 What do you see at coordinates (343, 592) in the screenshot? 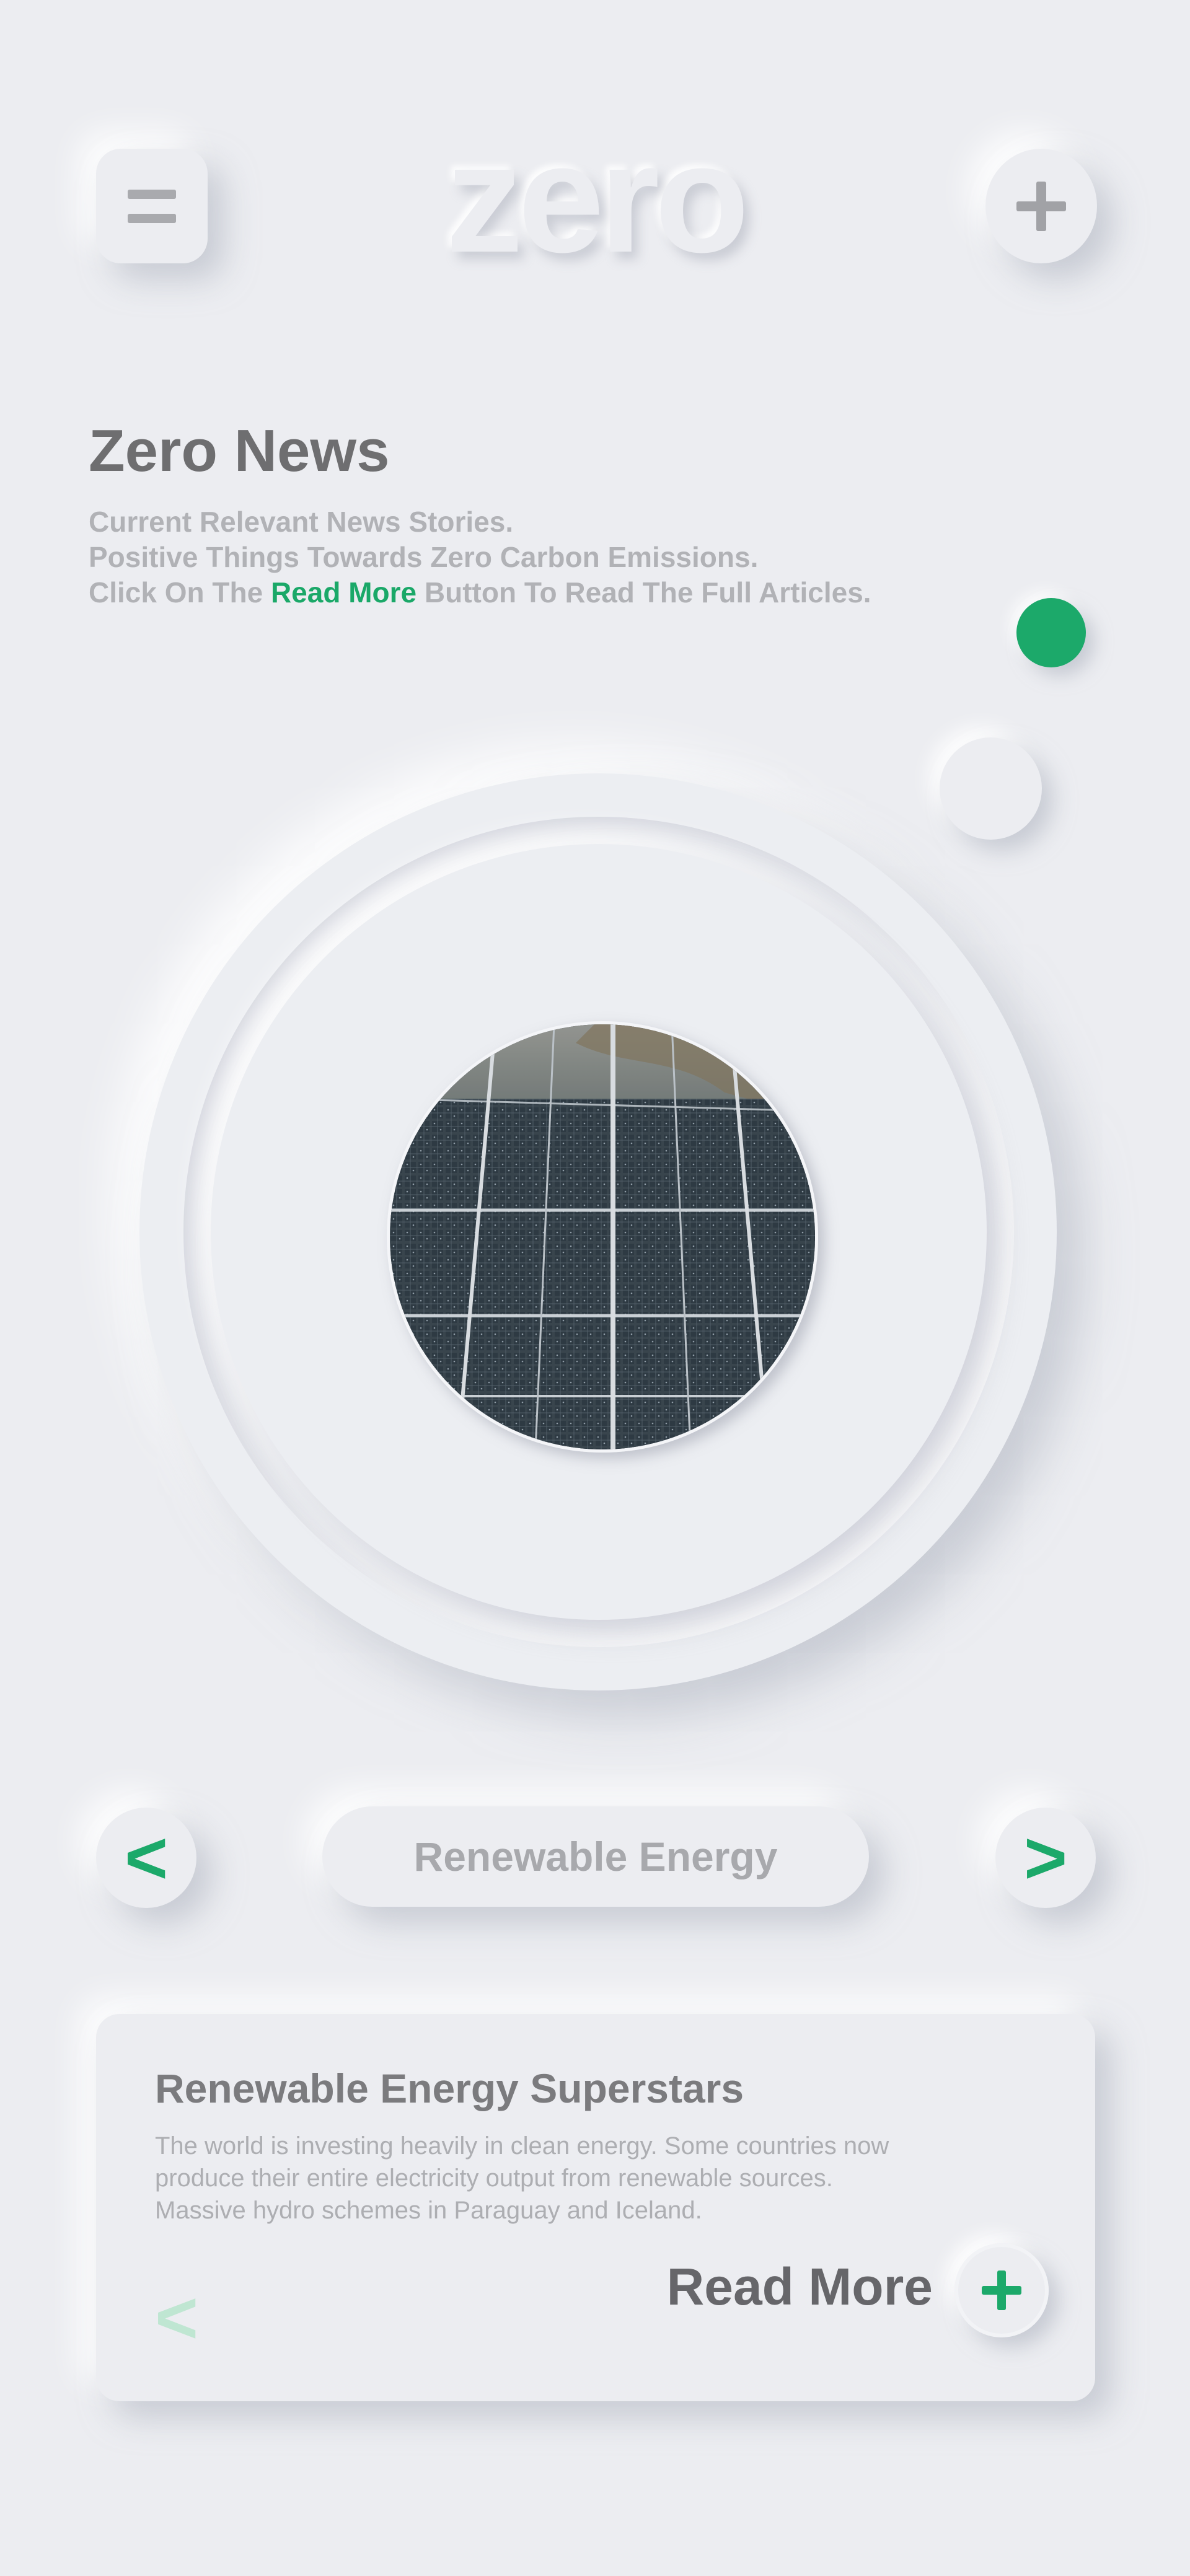
I see `intro-read-more-highlight: Read More` at bounding box center [343, 592].